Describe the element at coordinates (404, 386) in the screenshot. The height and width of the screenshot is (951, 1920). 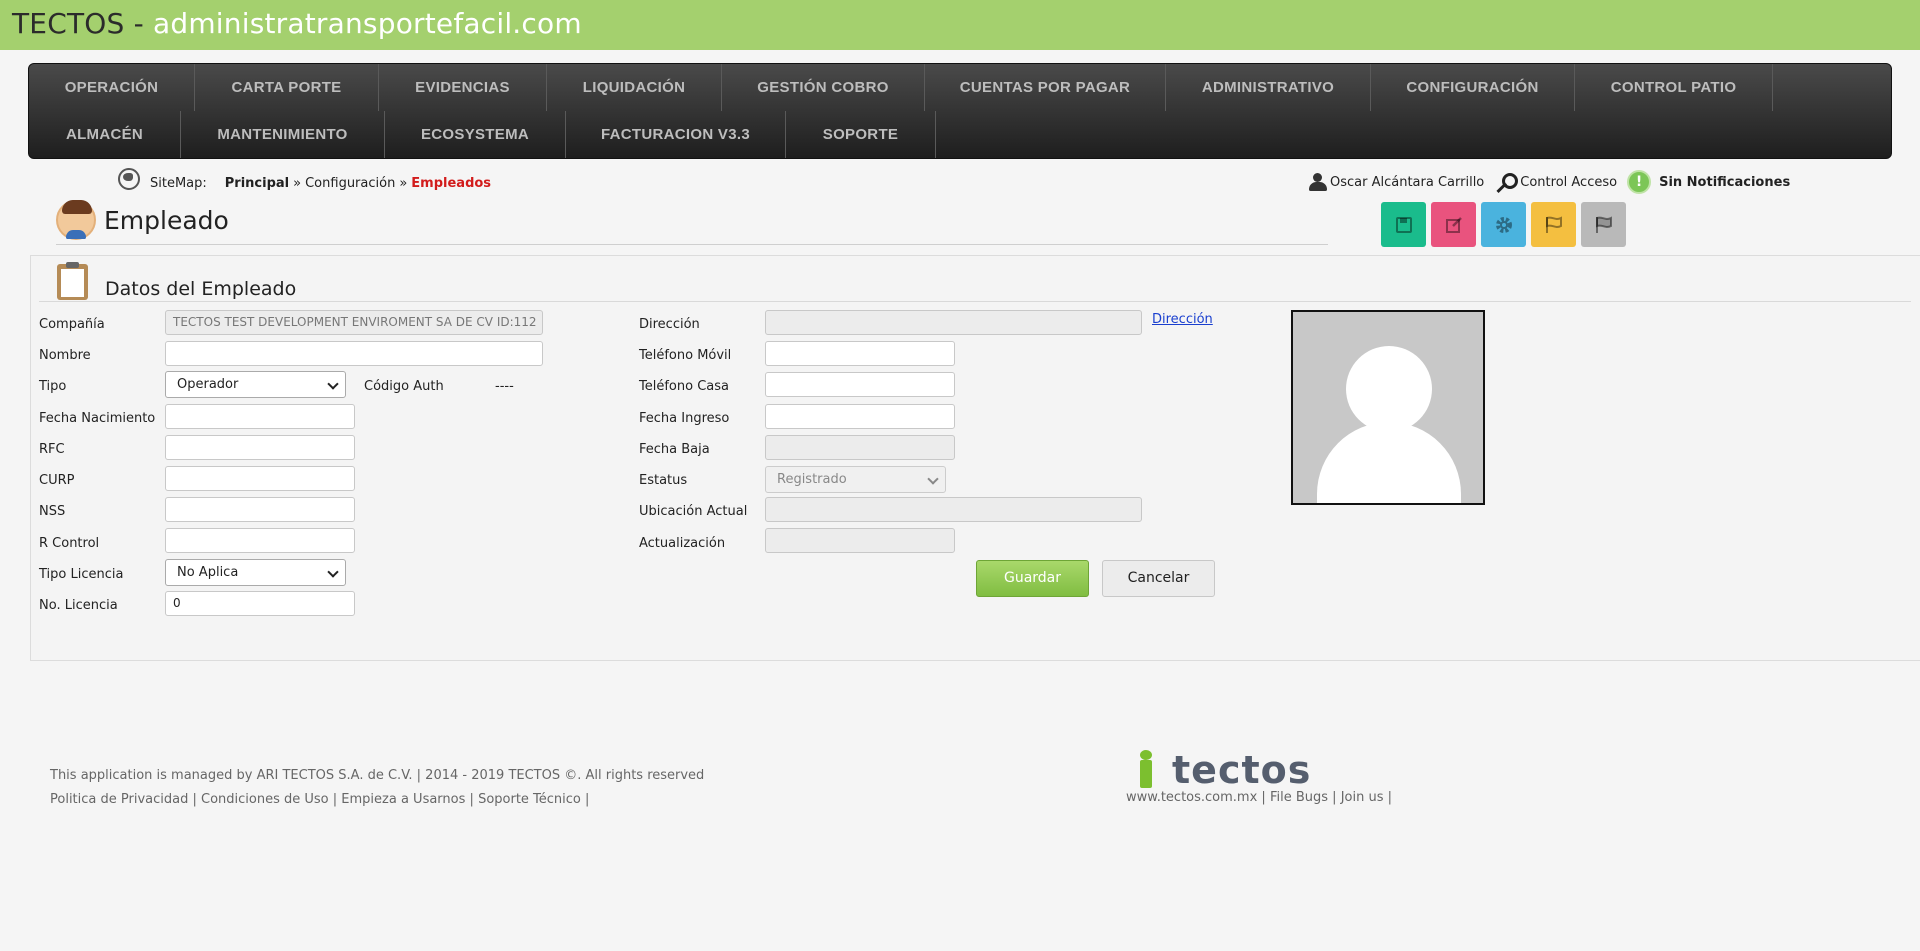
I see `auth-code-label: Código Auth` at that location.